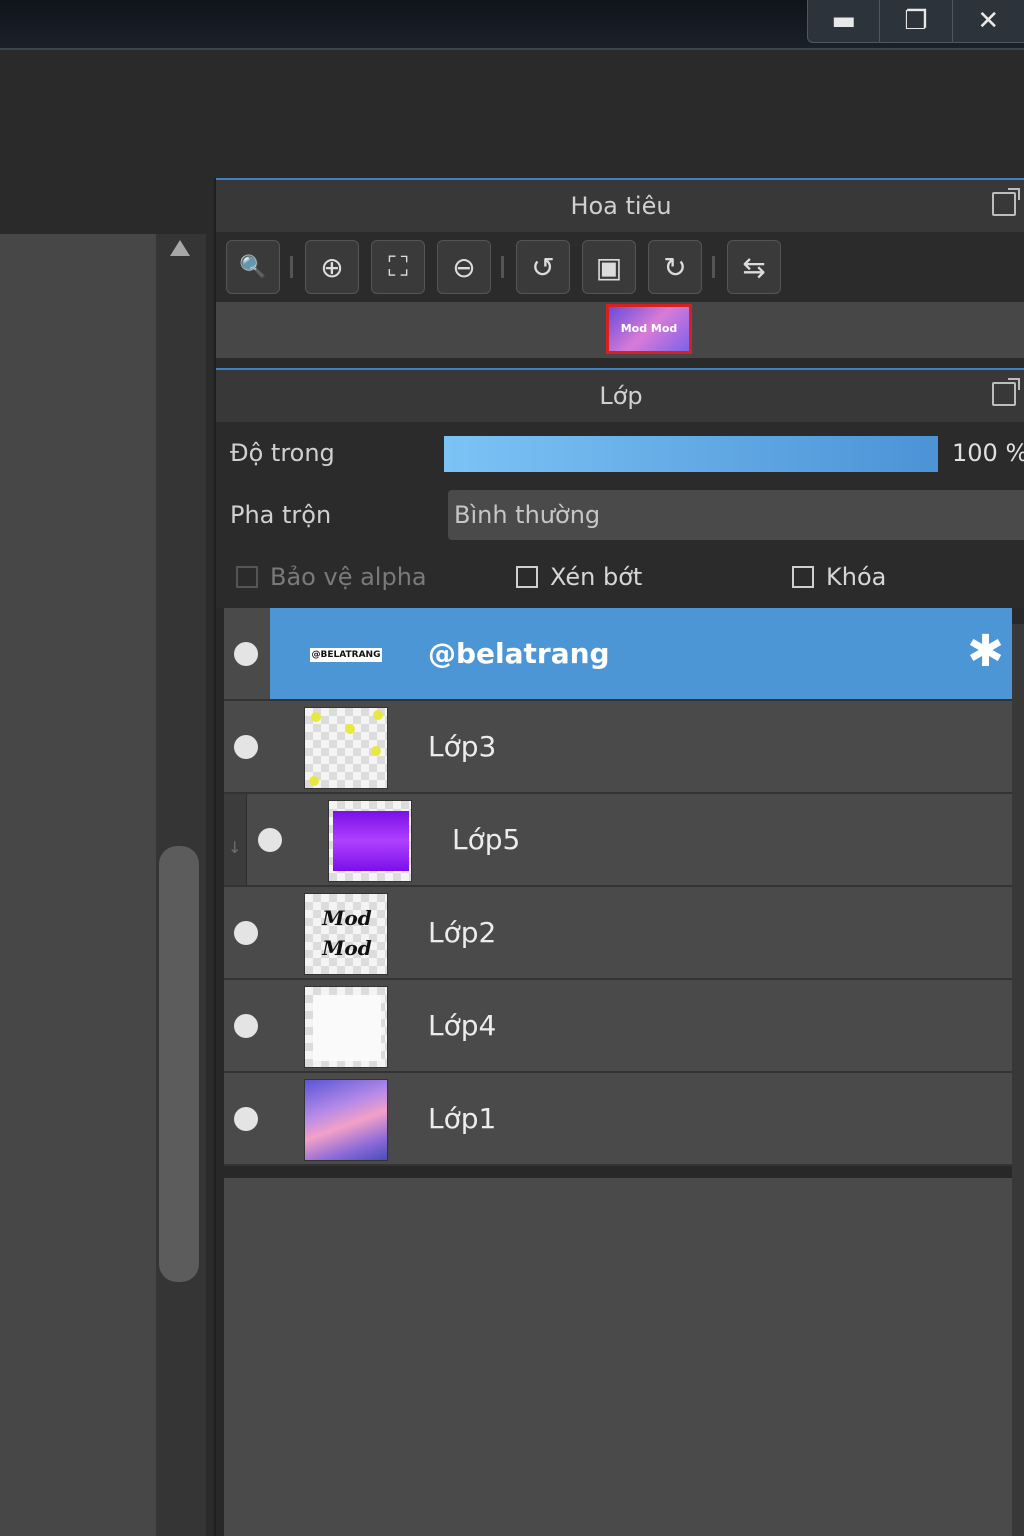 The width and height of the screenshot is (1024, 1536). I want to click on layer-thumbnail: @BELATRANG, so click(346, 655).